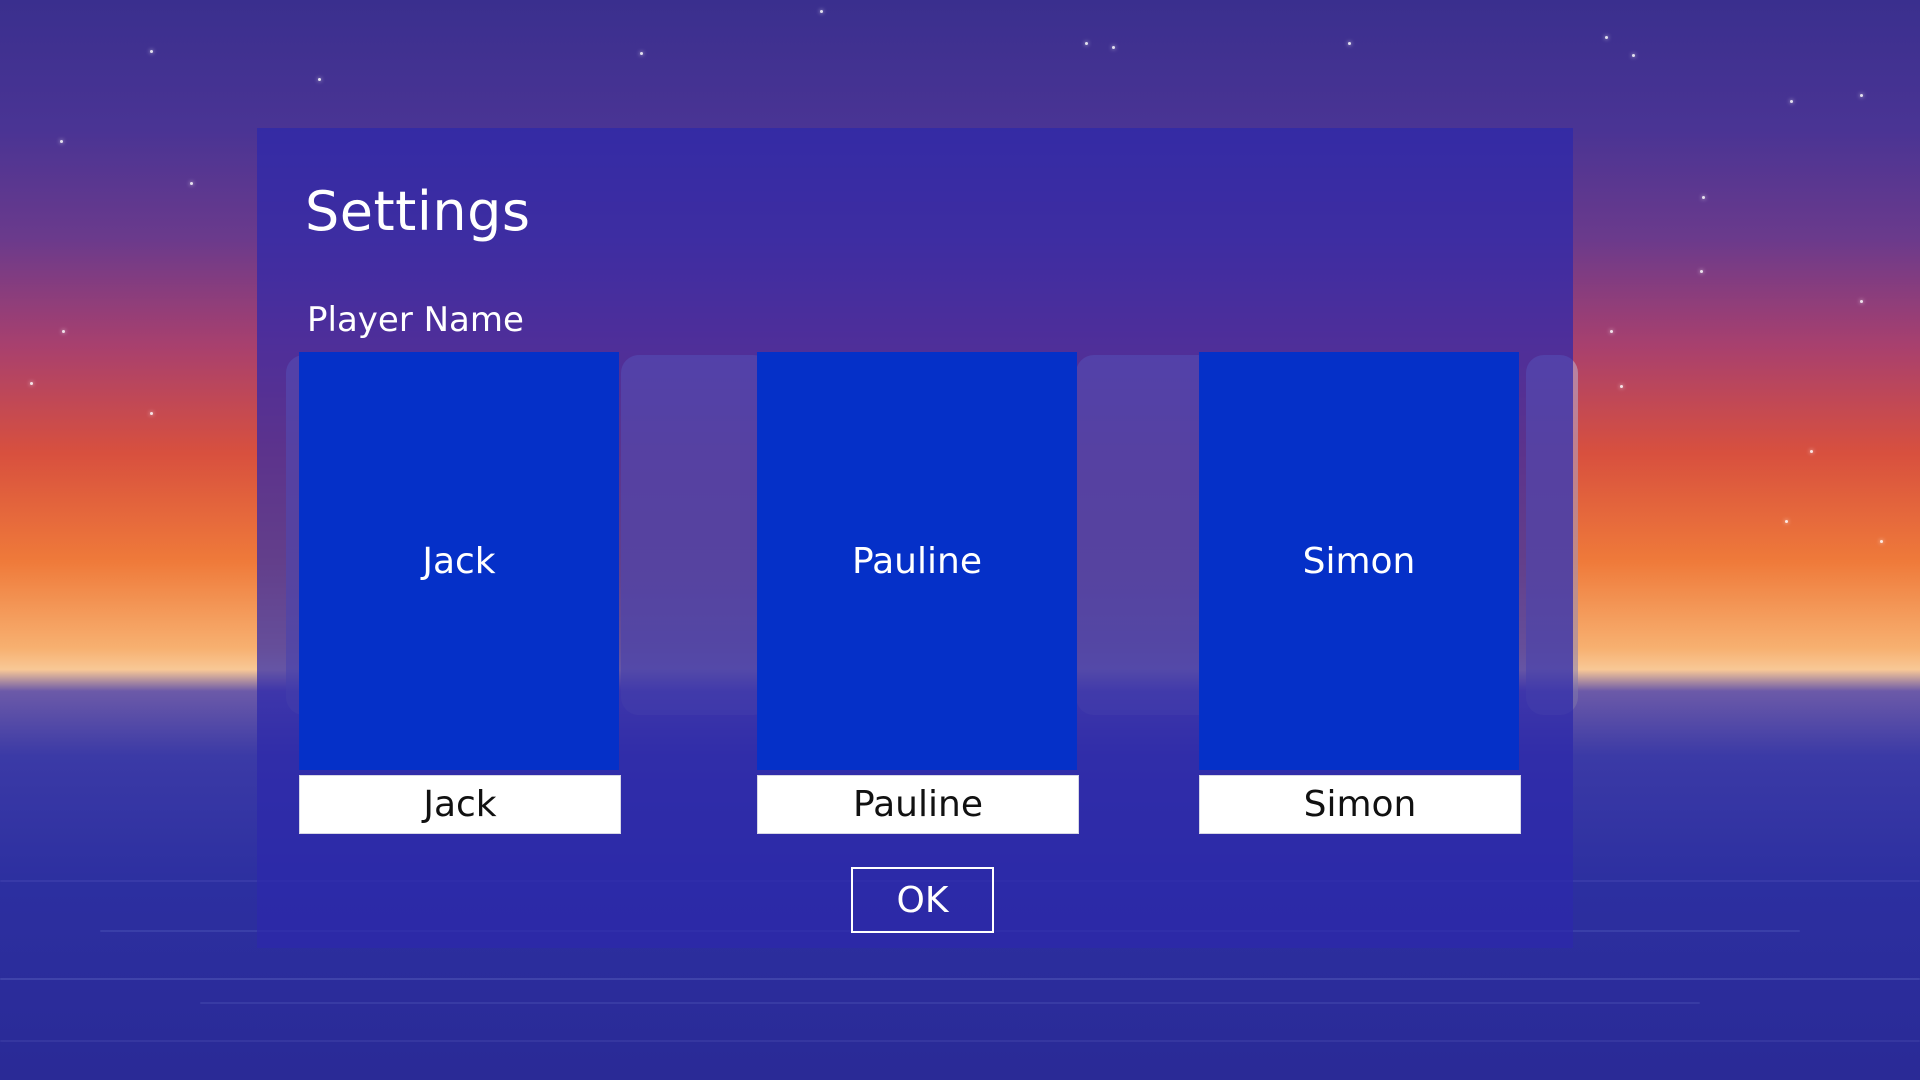  I want to click on player-tile-1: Jack, so click(459, 561).